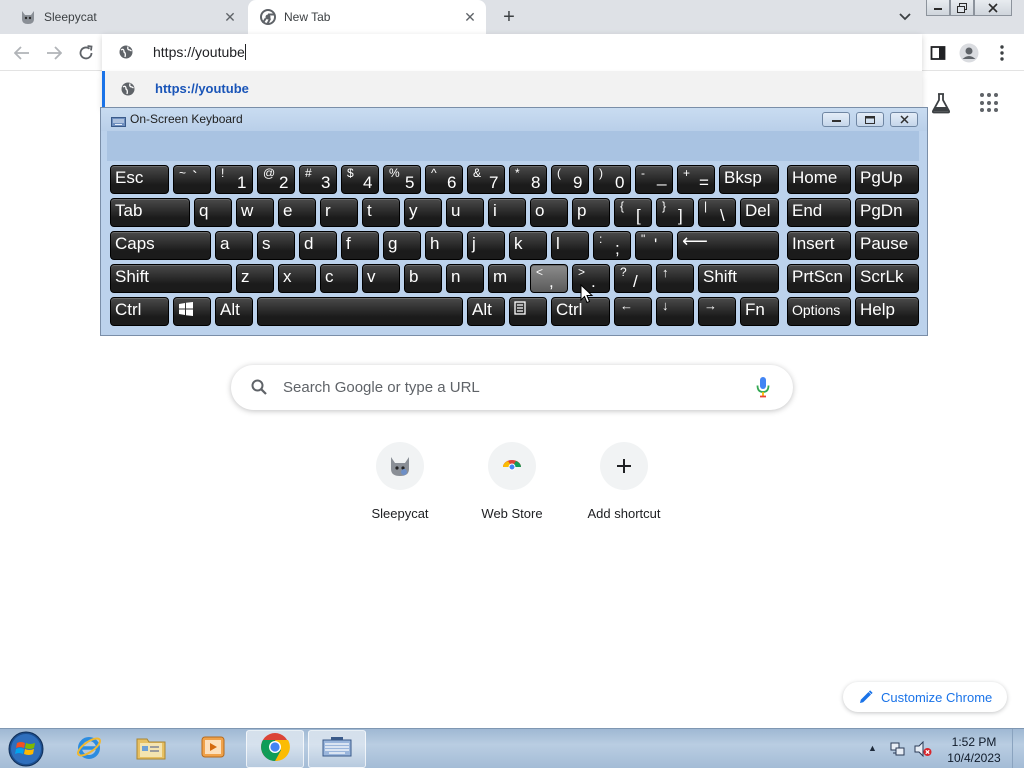 This screenshot has width=1024, height=768. Describe the element at coordinates (234, 245) in the screenshot. I see `key-a: a` at that location.